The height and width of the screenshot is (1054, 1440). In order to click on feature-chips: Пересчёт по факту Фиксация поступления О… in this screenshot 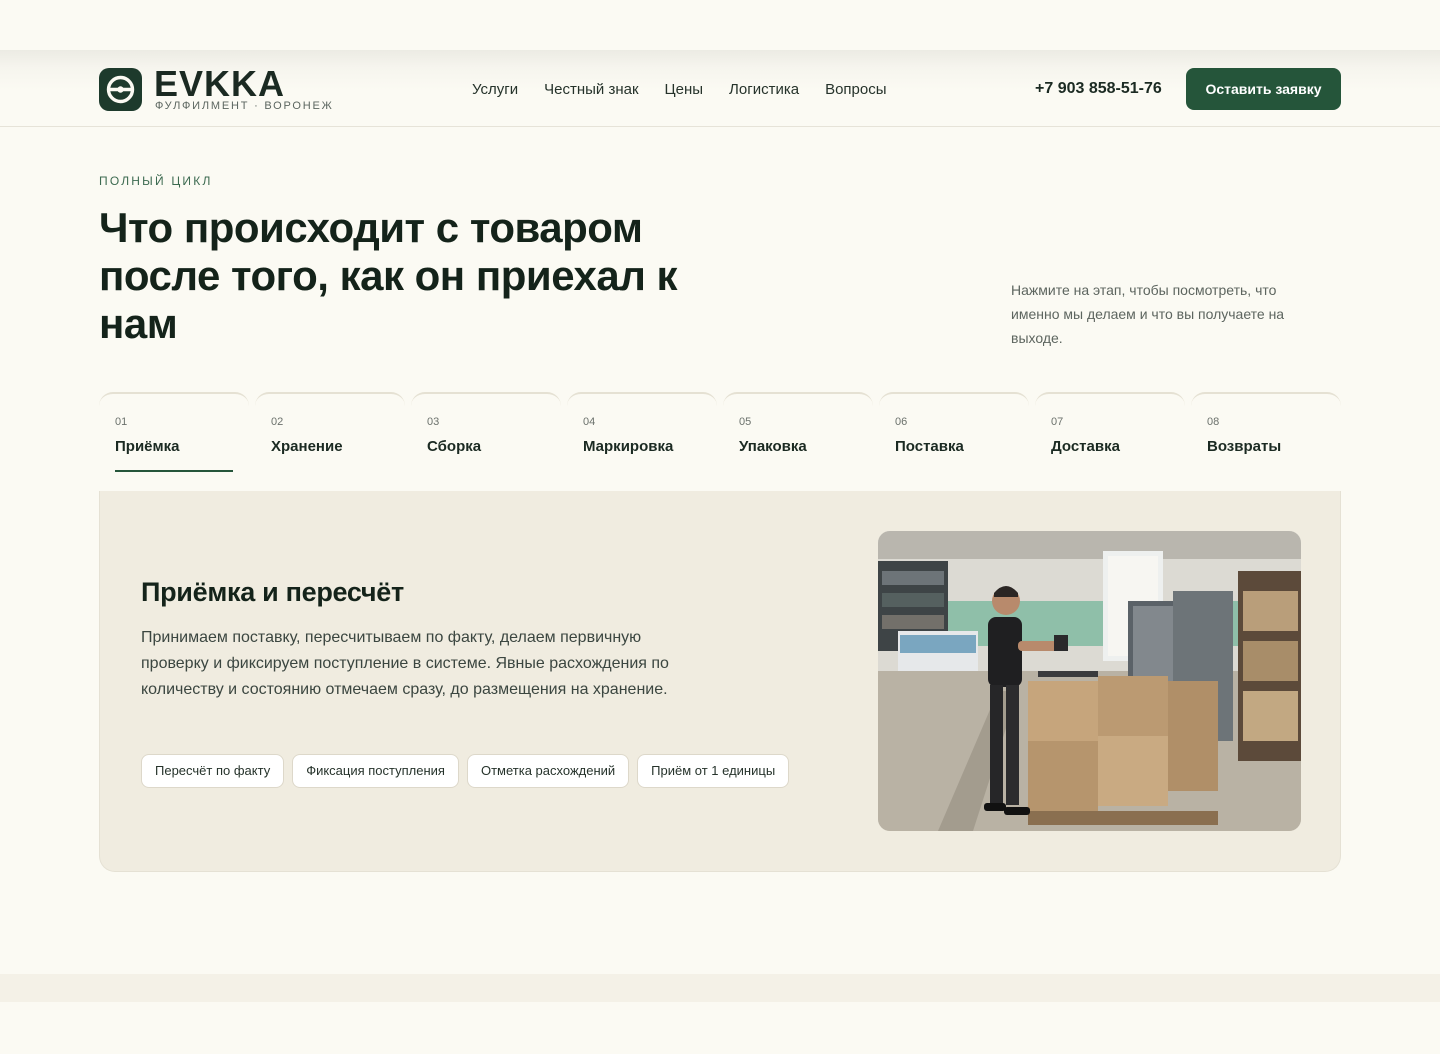, I will do `click(465, 771)`.